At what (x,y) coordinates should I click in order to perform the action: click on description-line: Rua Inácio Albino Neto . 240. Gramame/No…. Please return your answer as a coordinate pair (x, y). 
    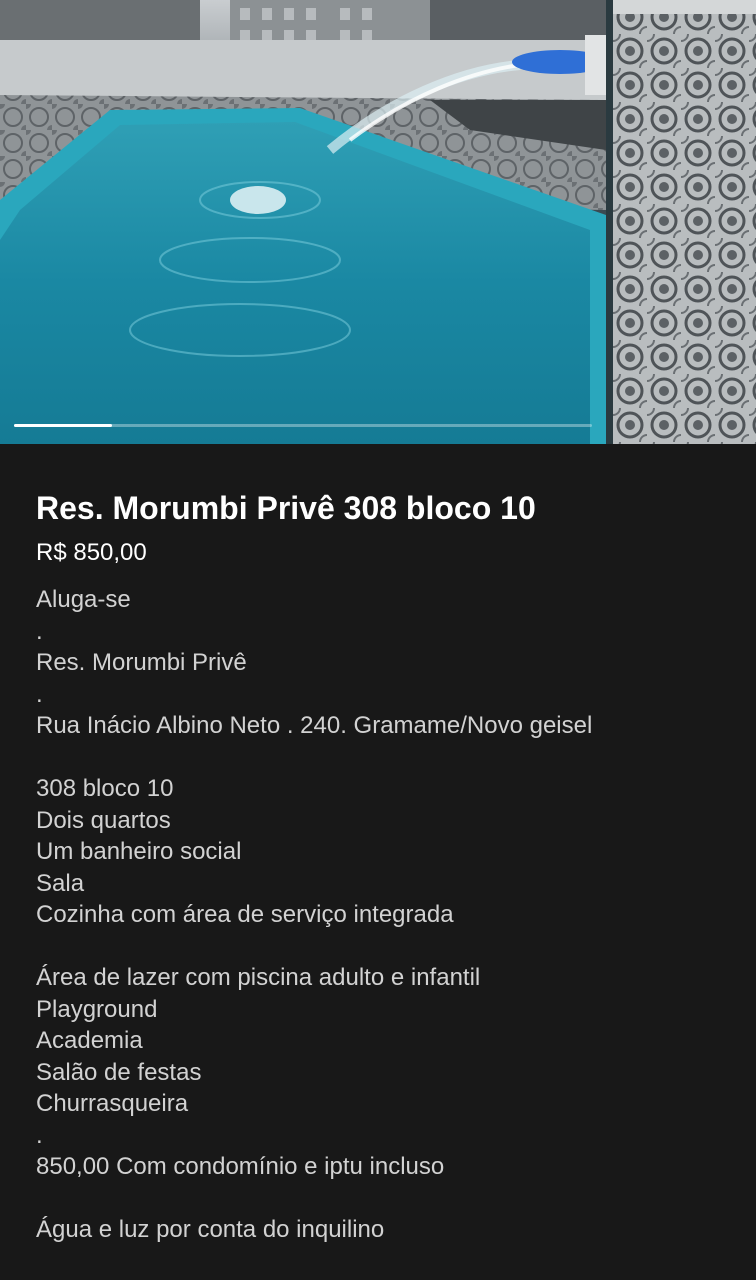
    Looking at the image, I should click on (314, 725).